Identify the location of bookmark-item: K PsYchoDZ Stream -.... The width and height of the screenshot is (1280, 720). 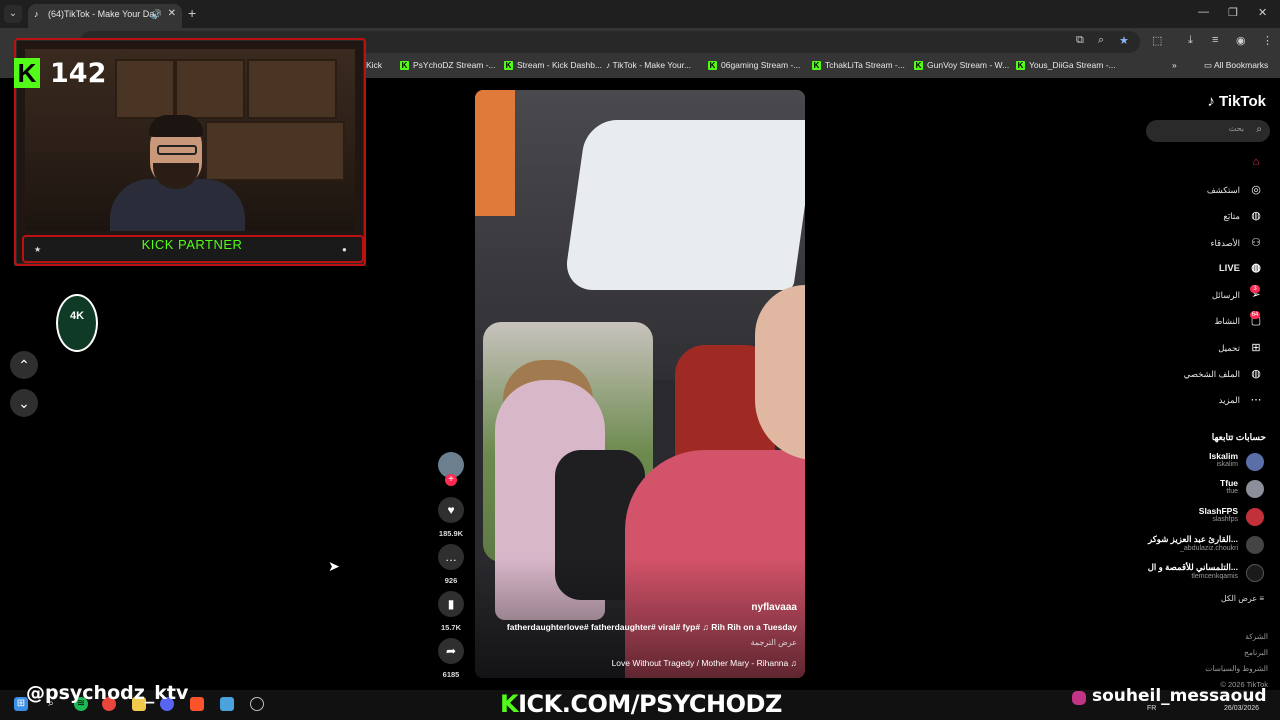
(448, 65).